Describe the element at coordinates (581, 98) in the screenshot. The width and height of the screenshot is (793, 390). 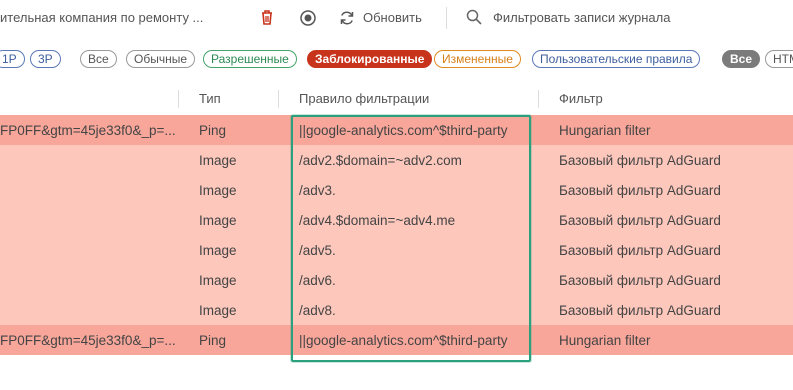
I see `column-header-filter: Фильтр` at that location.